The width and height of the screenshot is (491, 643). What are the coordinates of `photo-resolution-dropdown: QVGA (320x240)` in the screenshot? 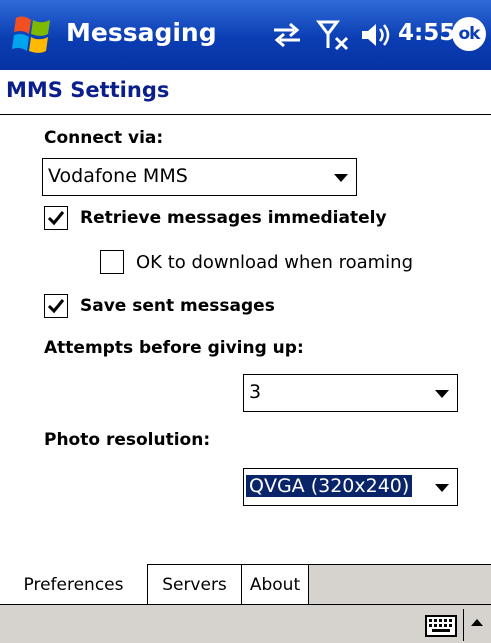 It's located at (350, 487).